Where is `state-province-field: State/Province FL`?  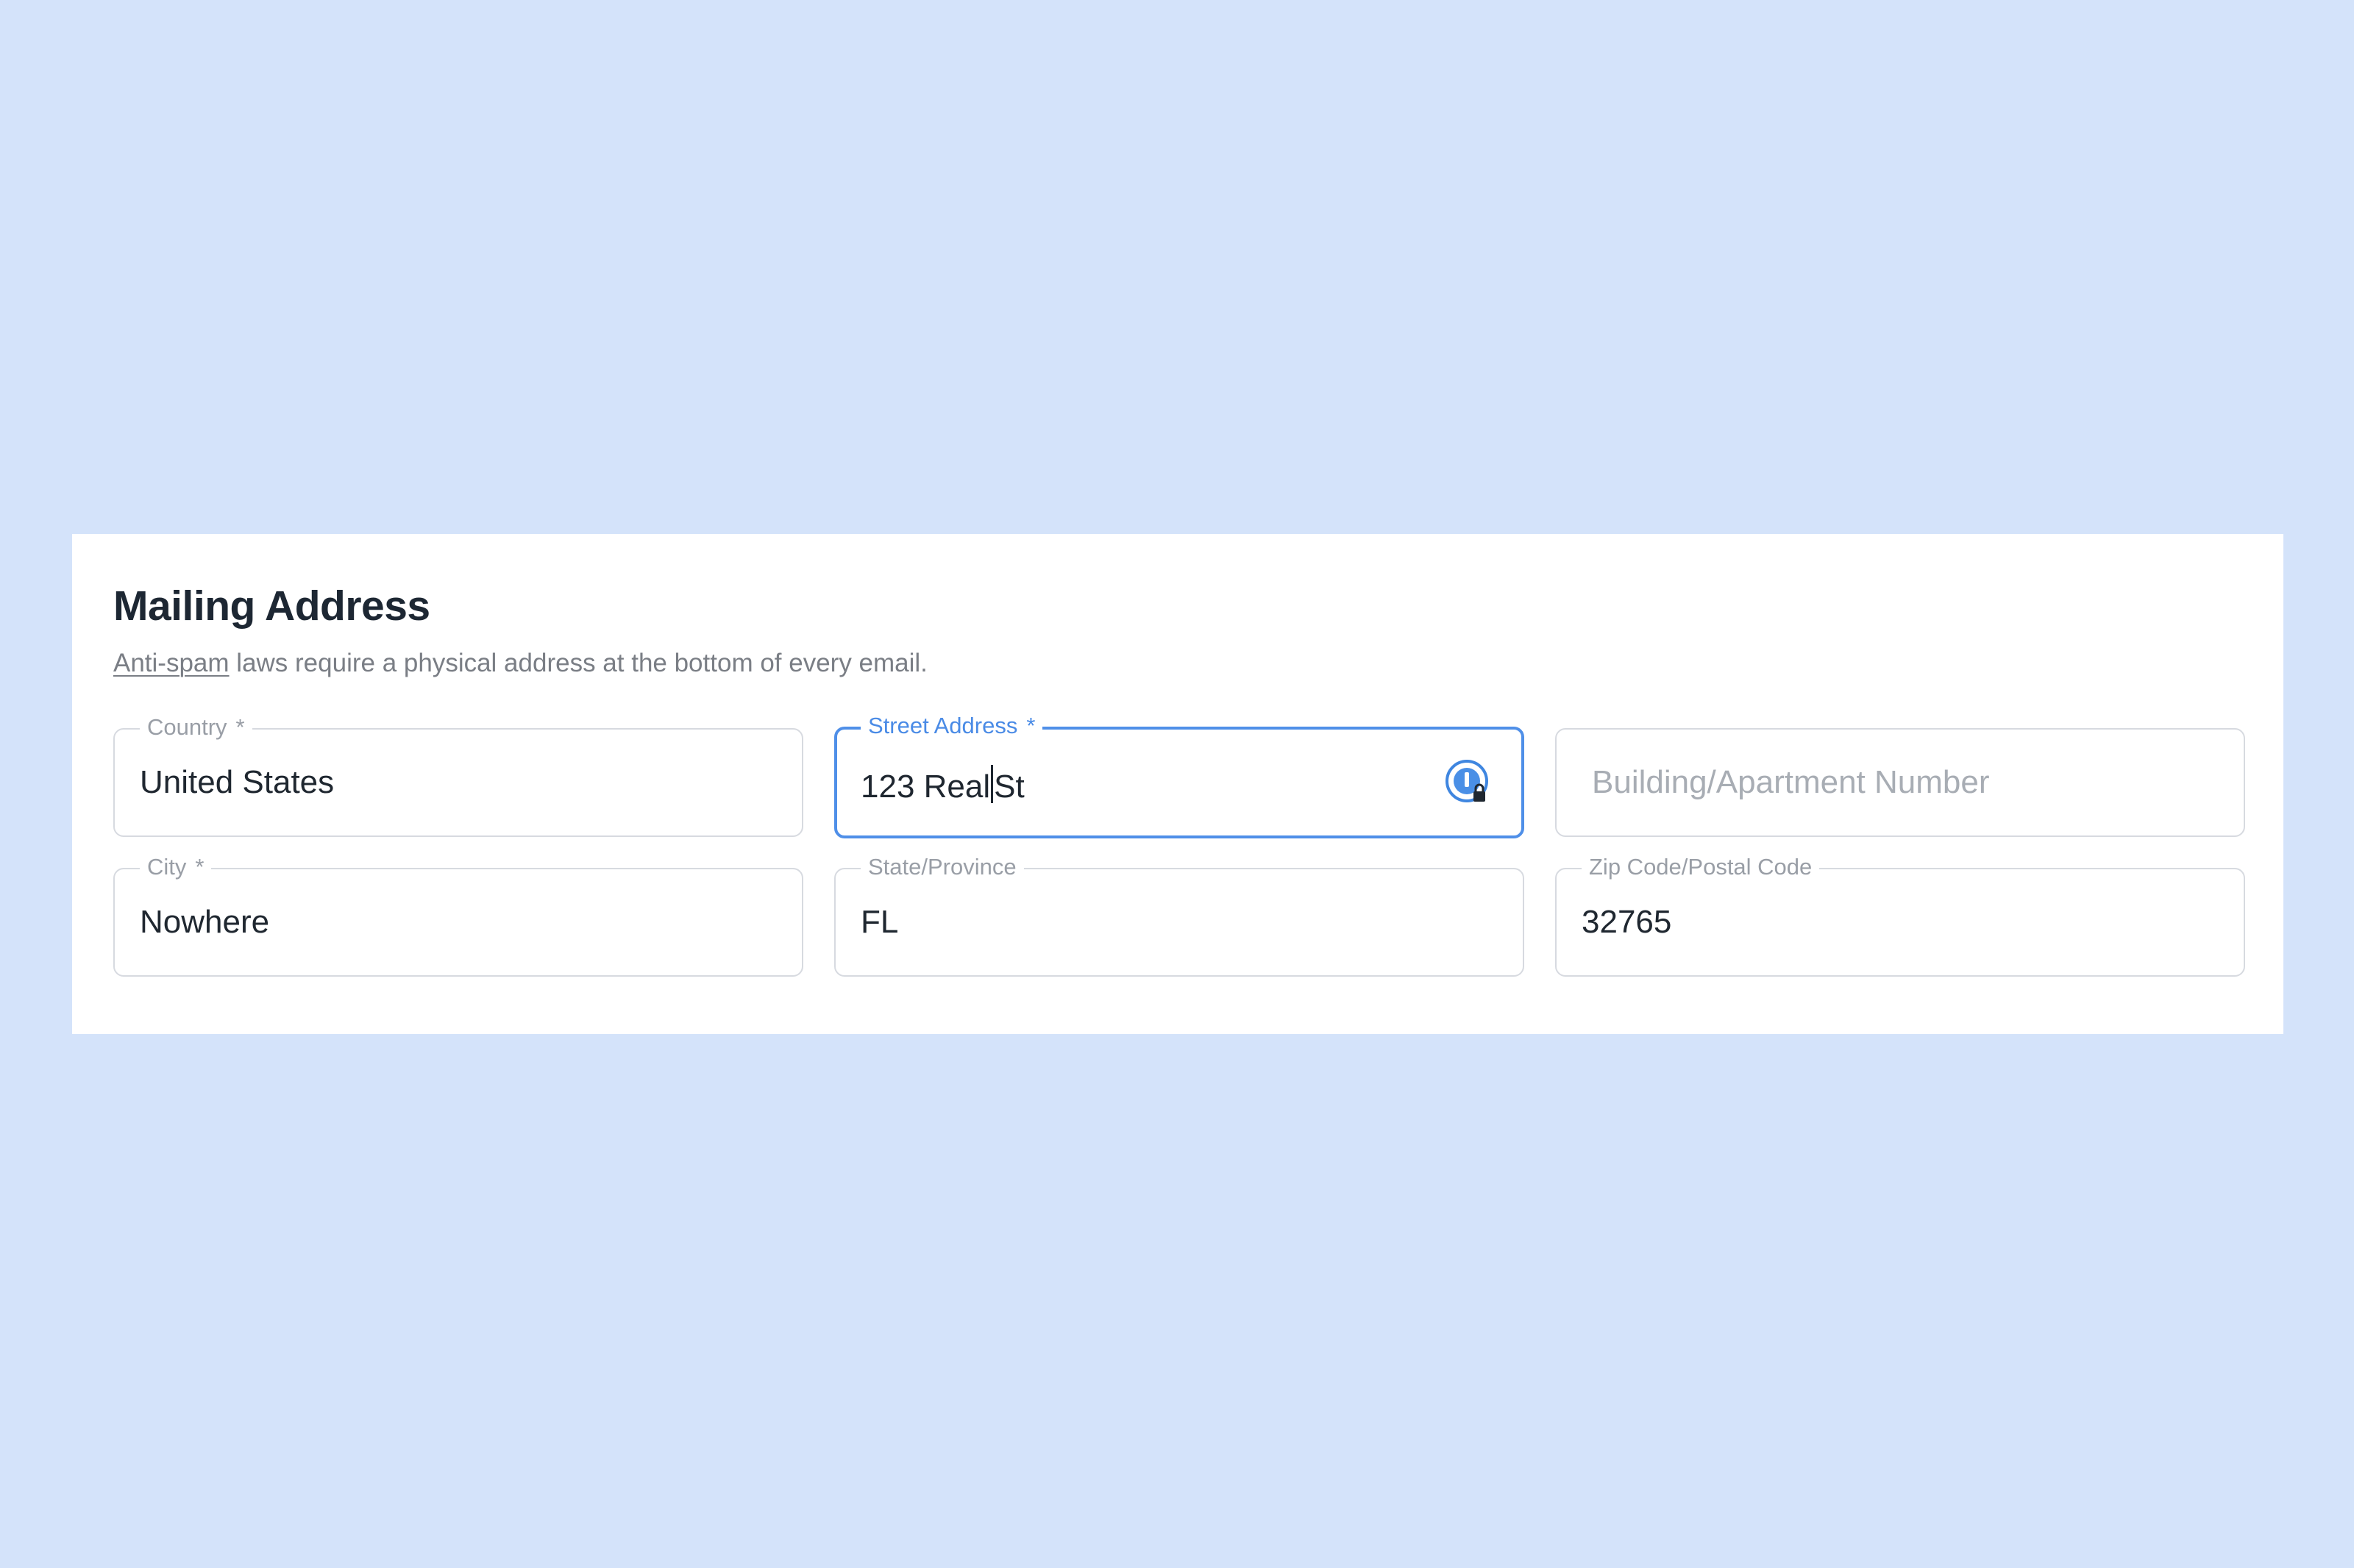 state-province-field: State/Province FL is located at coordinates (1179, 916).